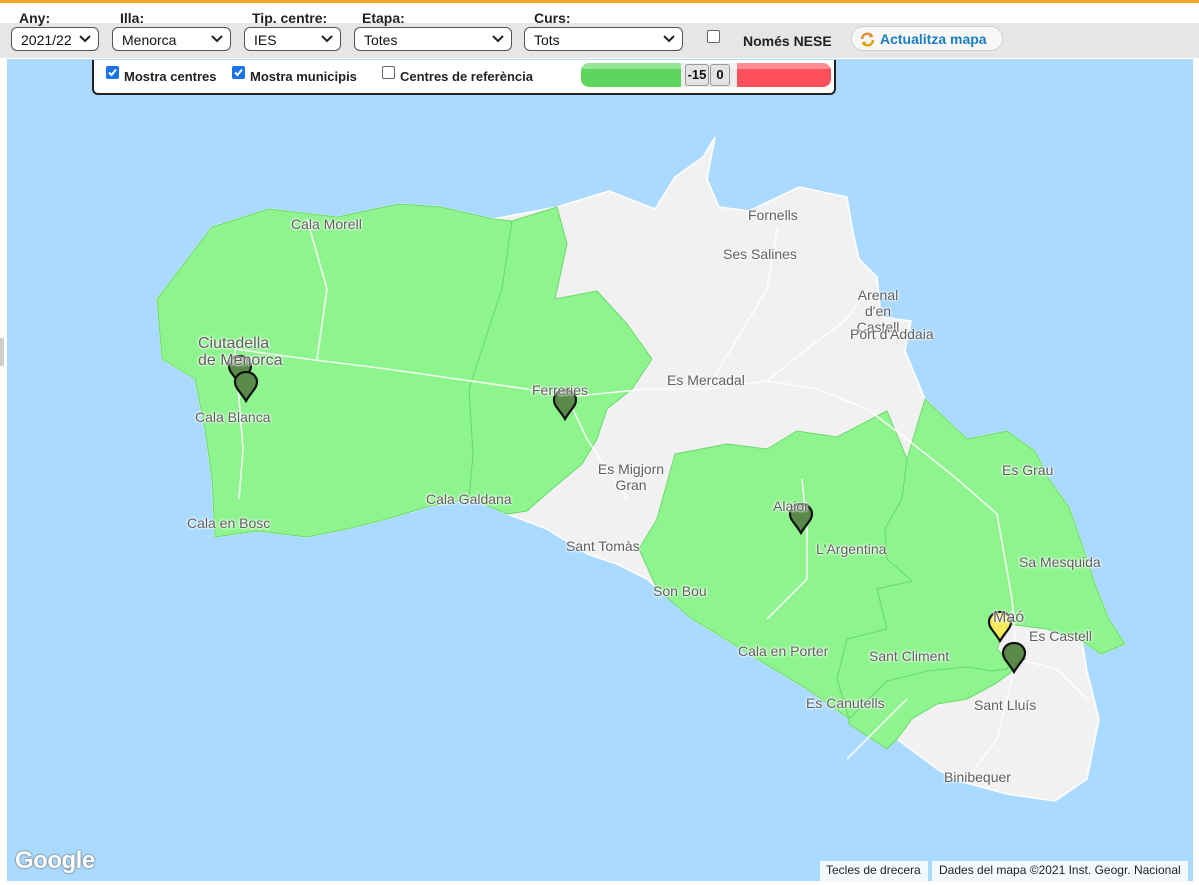 The image size is (1199, 885). I want to click on place-label: Cala Blanca, so click(233, 417).